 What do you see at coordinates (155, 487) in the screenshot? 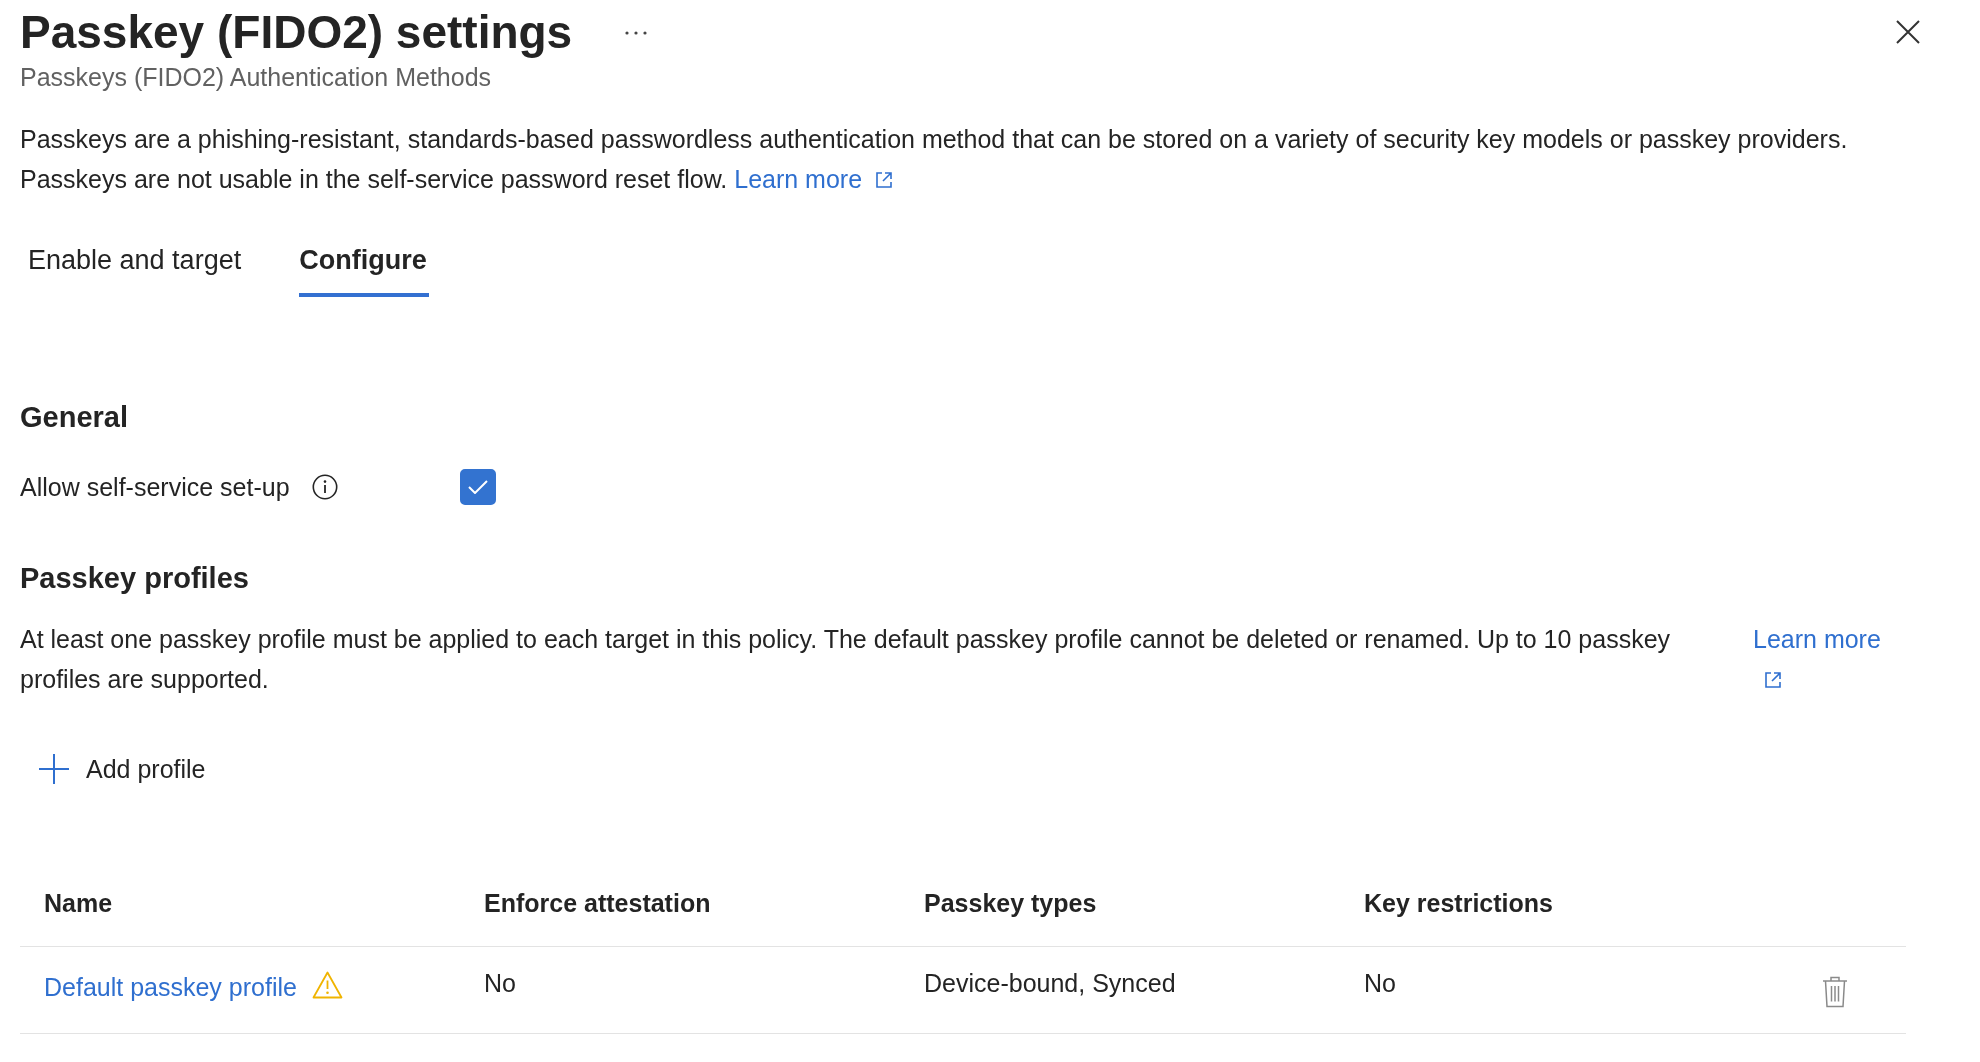
I see `setting-label: Allow self-service set-up` at bounding box center [155, 487].